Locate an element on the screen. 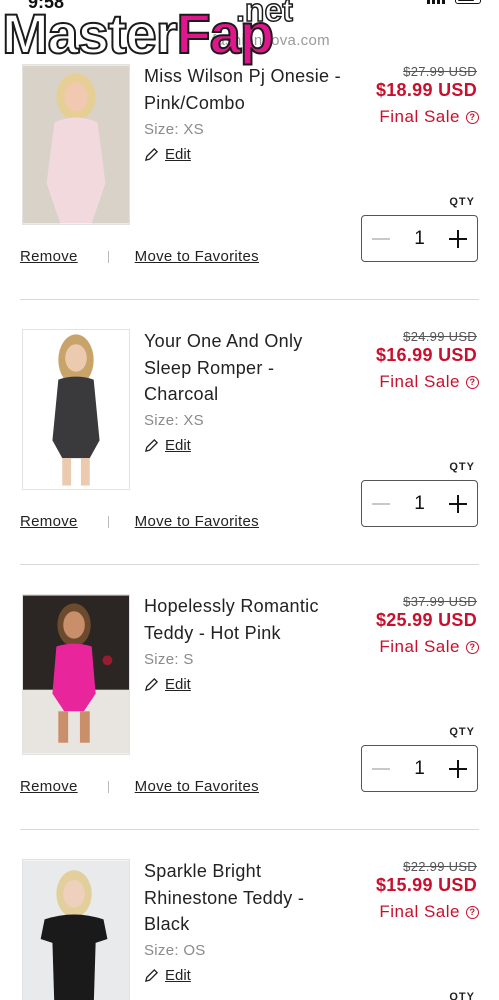 This screenshot has width=499, height=1000. product-name: Hopelessly Romantic Teddy - Hot Pink is located at coordinates (246, 619).